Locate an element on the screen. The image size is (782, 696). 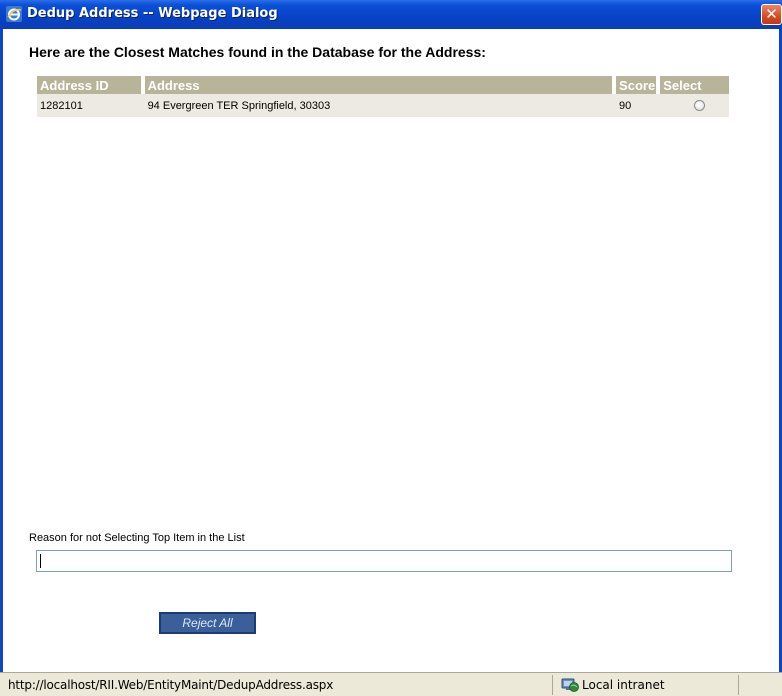
table-header-row: Address ID Address Score Select is located at coordinates (383, 85).